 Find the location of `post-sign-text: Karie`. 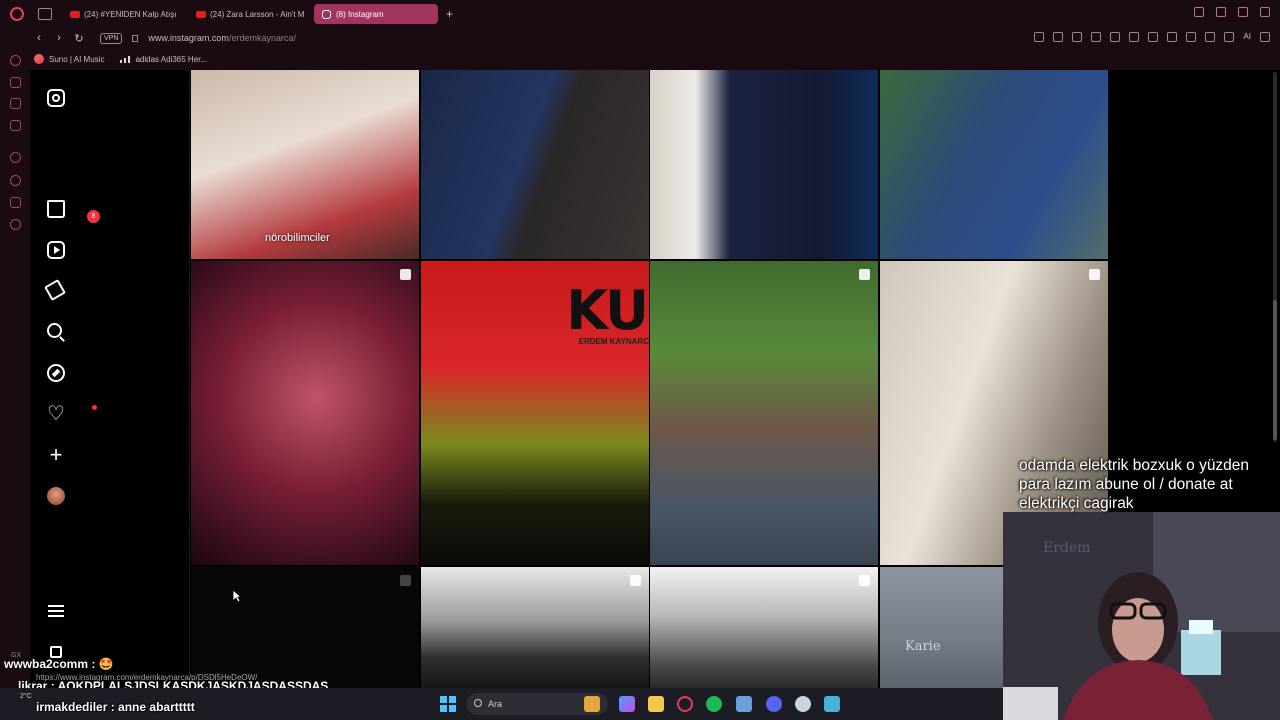

post-sign-text: Karie is located at coordinates (923, 646).